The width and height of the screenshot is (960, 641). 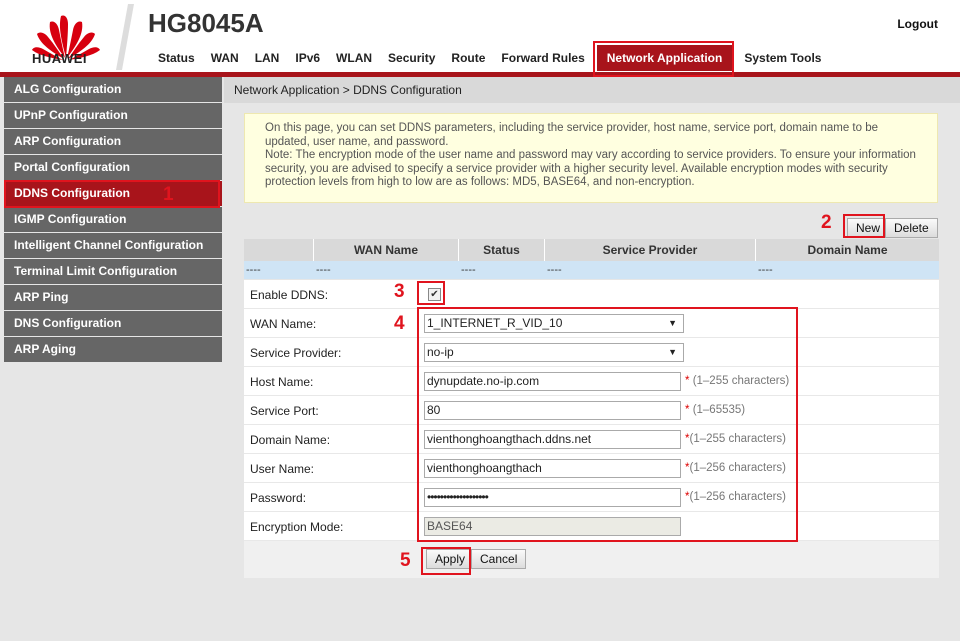 I want to click on encryption-mode-label: Encryption Mode:, so click(x=297, y=527).